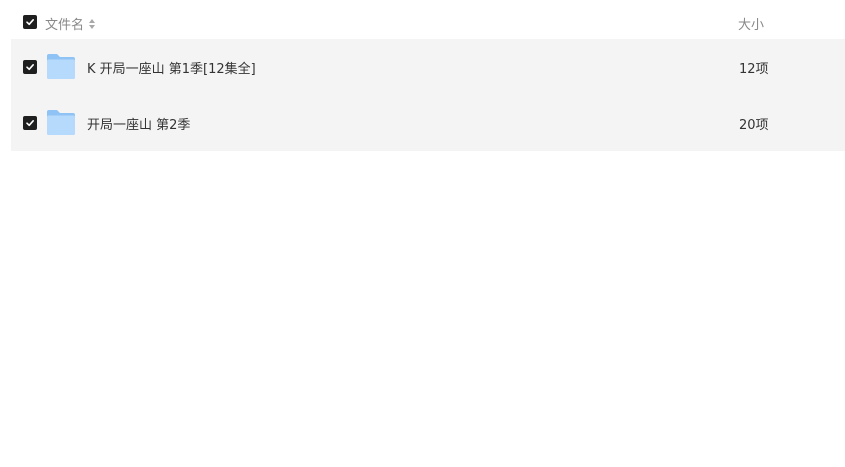 The width and height of the screenshot is (845, 467). I want to click on file-row: K 开局一座山 第1季[12集全] 12项, so click(428, 67).